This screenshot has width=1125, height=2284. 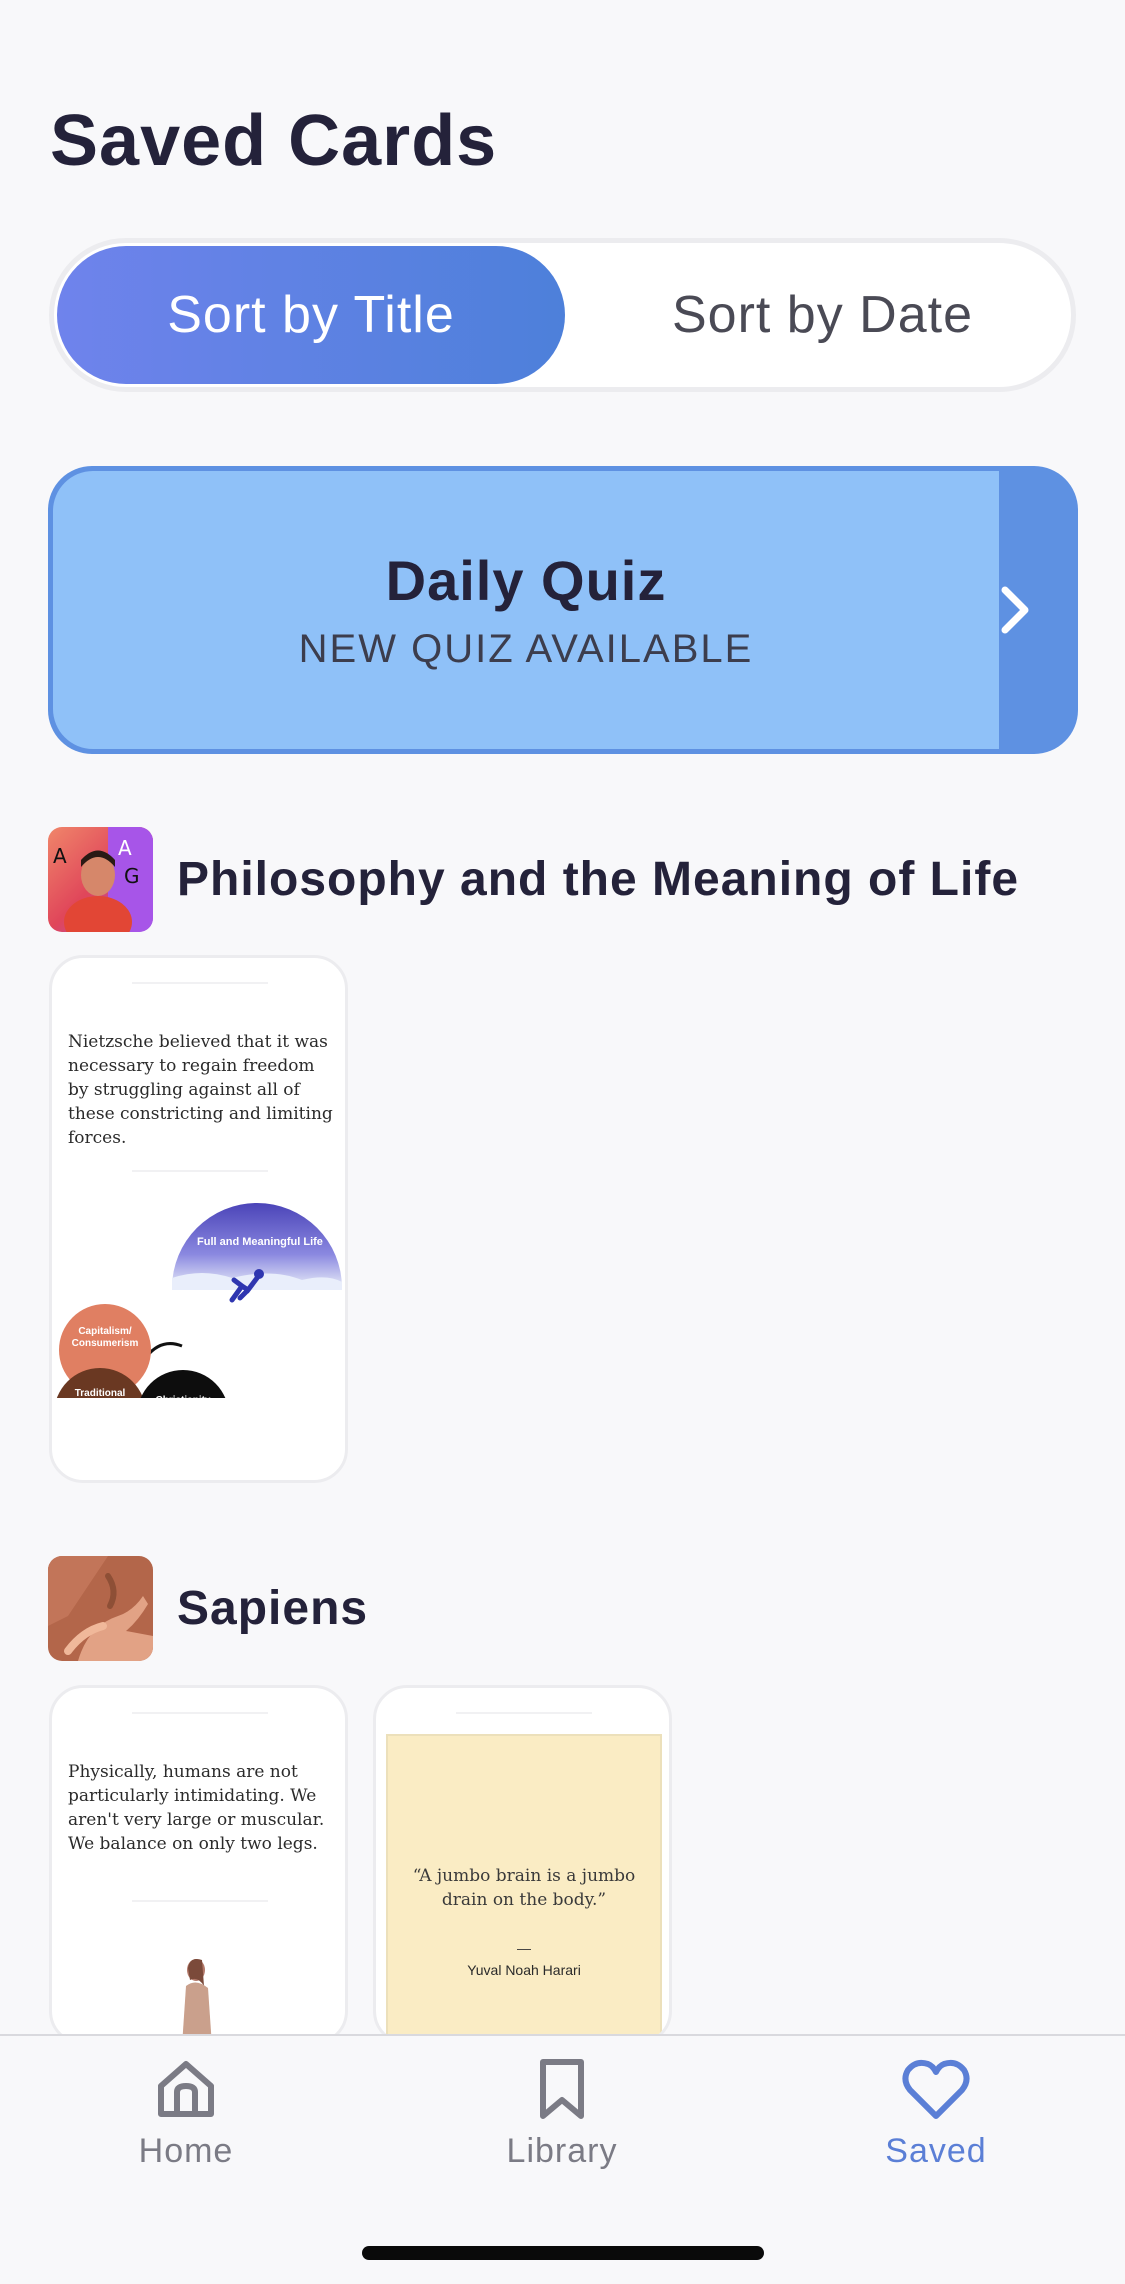 What do you see at coordinates (186, 2089) in the screenshot?
I see `home-icon` at bounding box center [186, 2089].